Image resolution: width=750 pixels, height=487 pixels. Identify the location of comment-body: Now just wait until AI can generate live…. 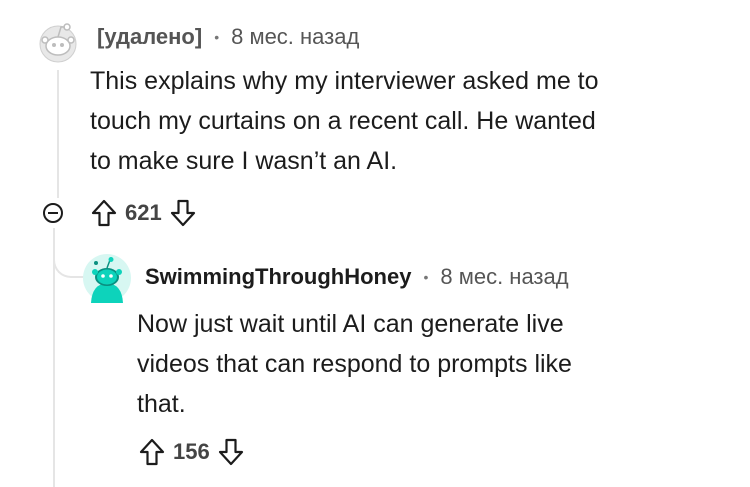
(354, 364).